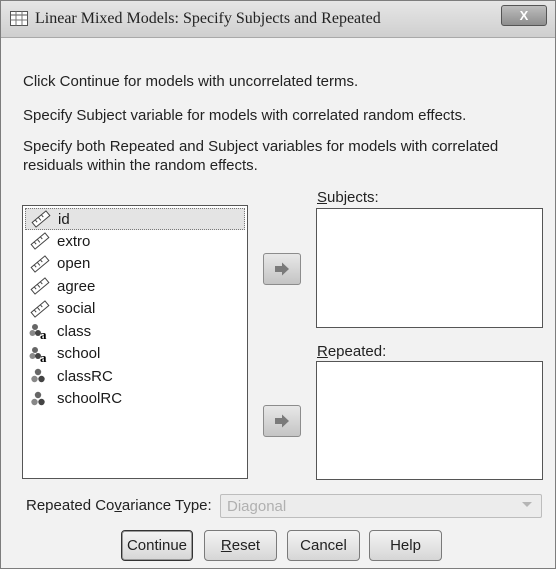 This screenshot has width=556, height=569. I want to click on repeated-label: Repeated:, so click(352, 351).